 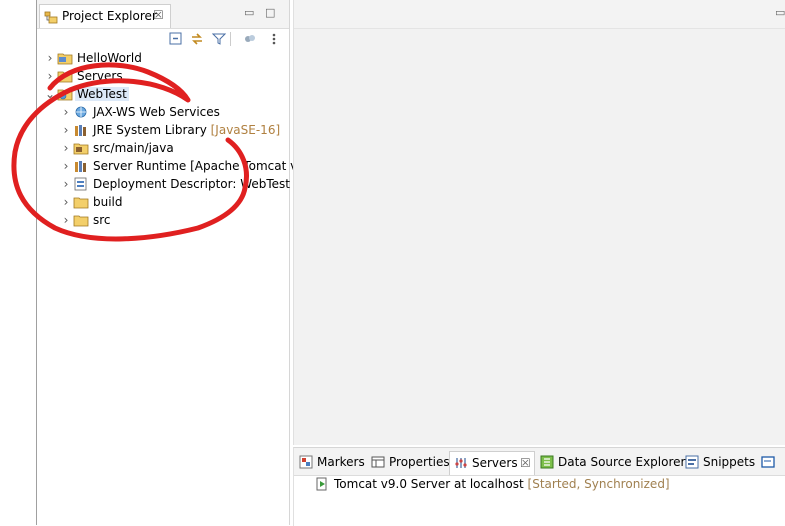 I want to click on project-folder-icon, so click(x=65, y=58).